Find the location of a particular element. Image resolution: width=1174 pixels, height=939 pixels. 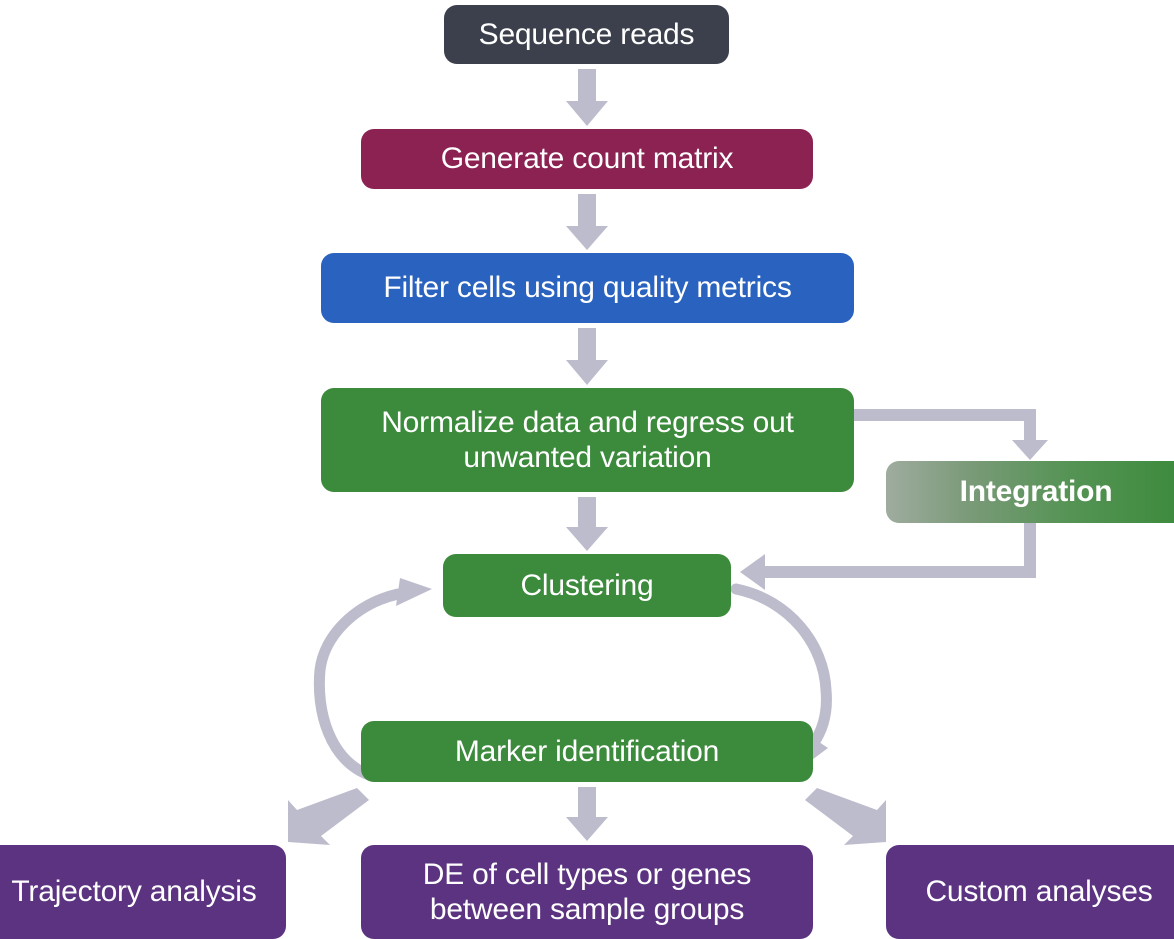

node-custom-analyses: Custom analyses is located at coordinates (1030, 892).